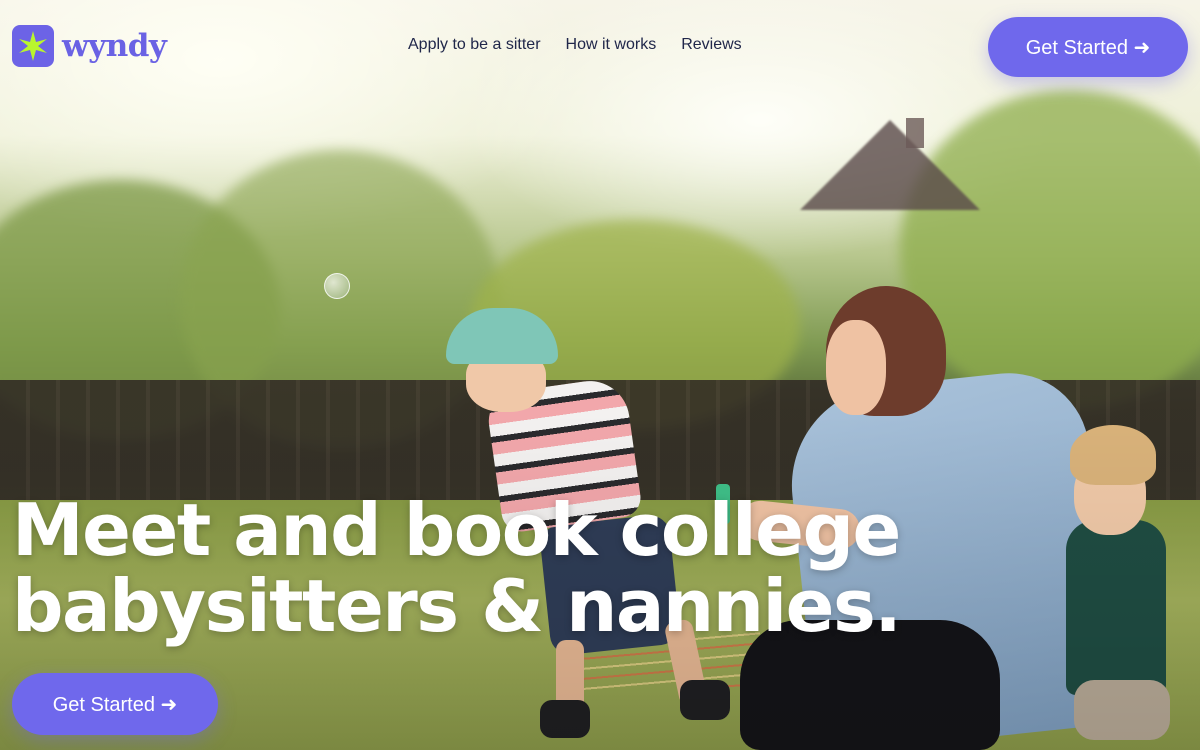 This screenshot has height=750, width=1200. Describe the element at coordinates (1088, 47) in the screenshot. I see `header-get-started-button: Get Started ➜` at that location.